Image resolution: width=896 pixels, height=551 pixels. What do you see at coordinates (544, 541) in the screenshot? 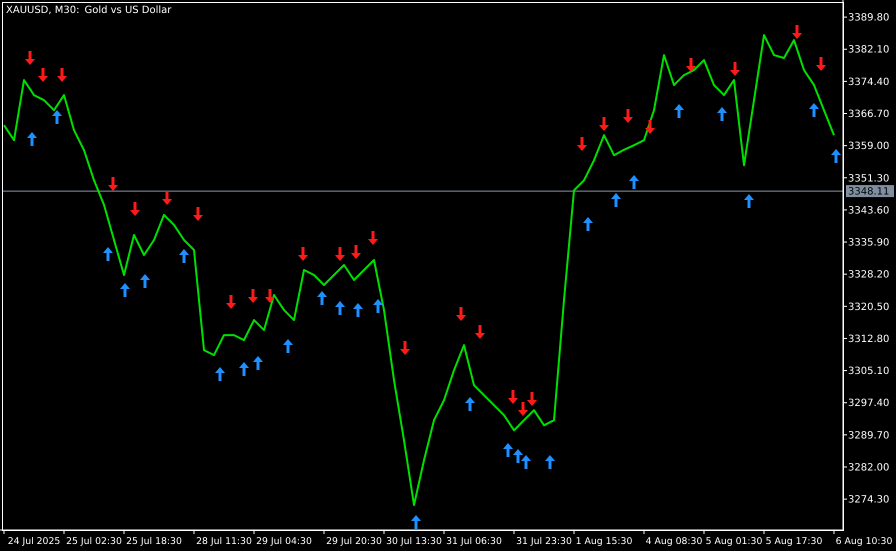
I see `time-axis-label: 31 Jul 23:30` at bounding box center [544, 541].